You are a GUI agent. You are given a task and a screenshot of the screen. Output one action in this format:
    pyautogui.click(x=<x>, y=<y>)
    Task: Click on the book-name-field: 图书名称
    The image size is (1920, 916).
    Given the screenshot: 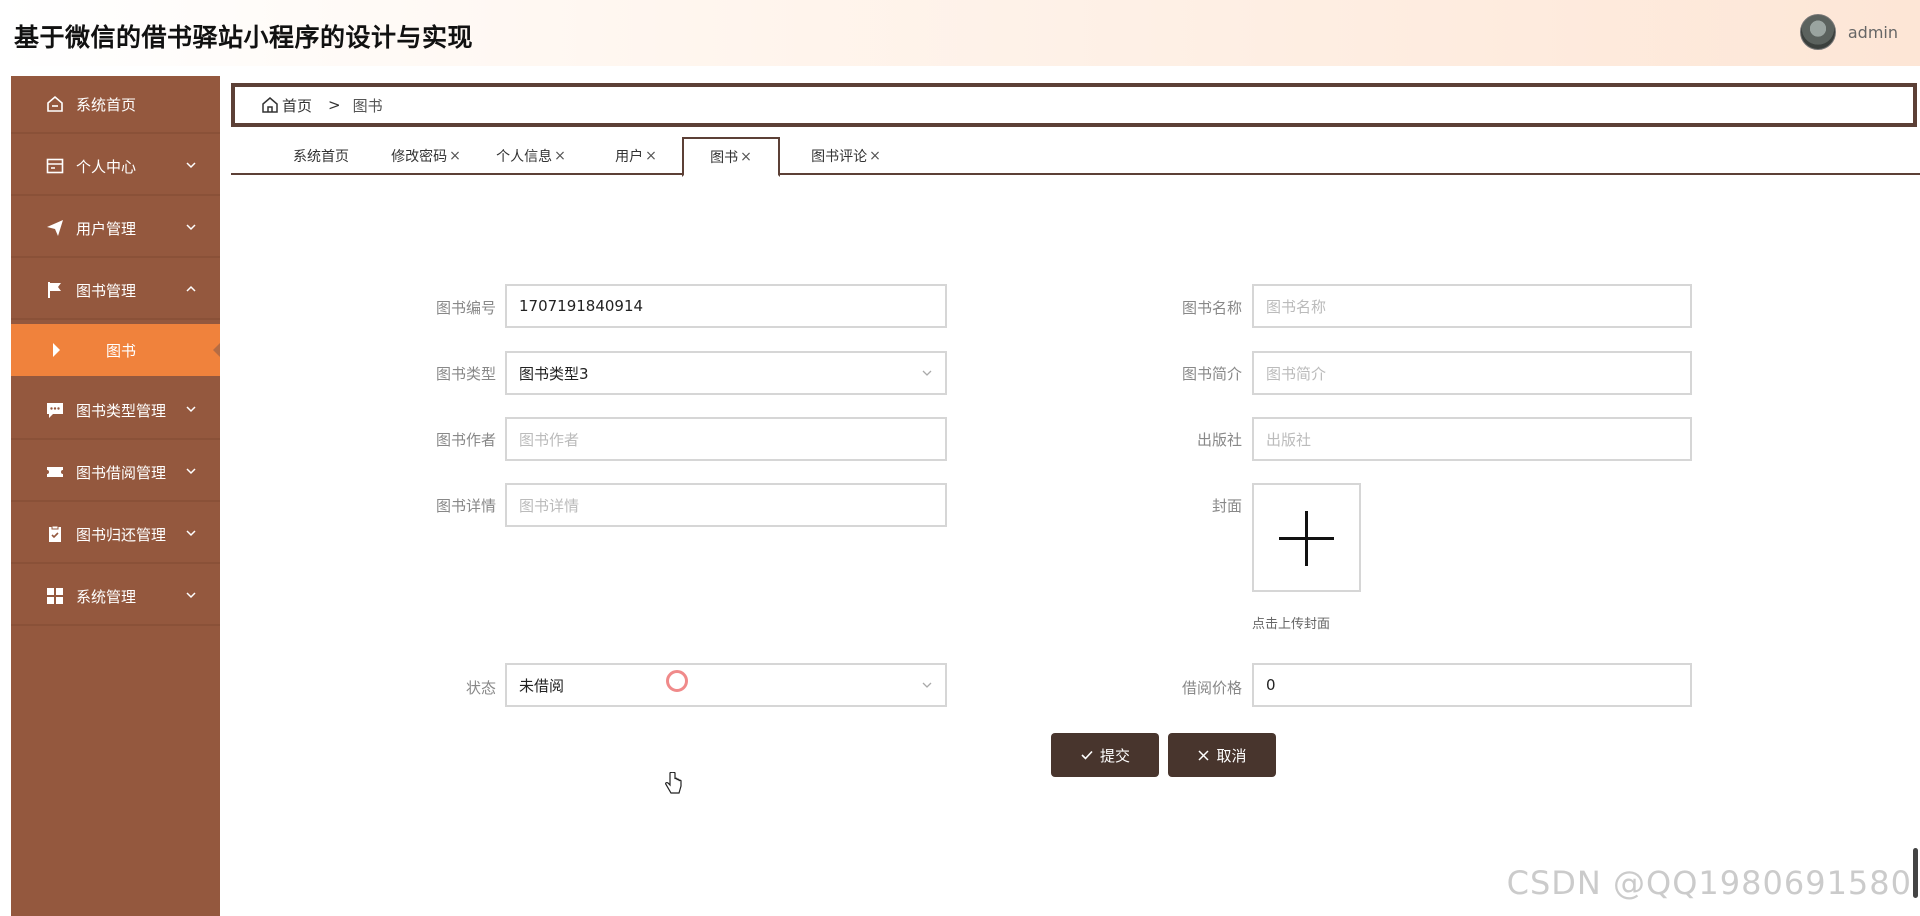 What is the action you would take?
    pyautogui.click(x=1472, y=306)
    